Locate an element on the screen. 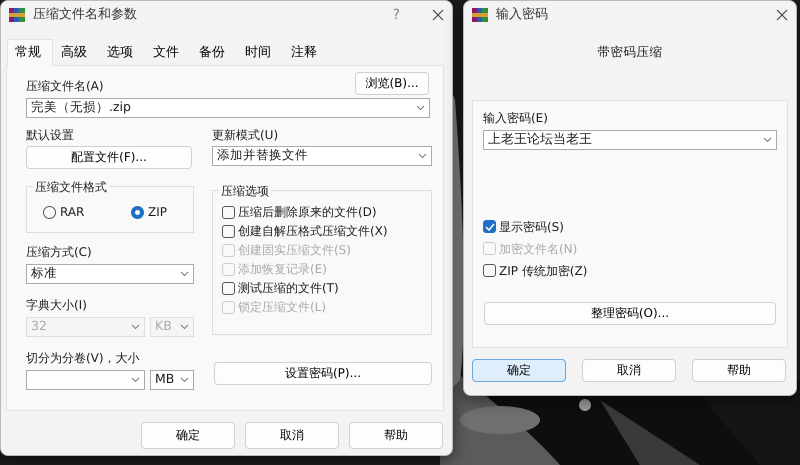  checkbox-label: 创建自解压格式压缩文件(X) is located at coordinates (313, 231).